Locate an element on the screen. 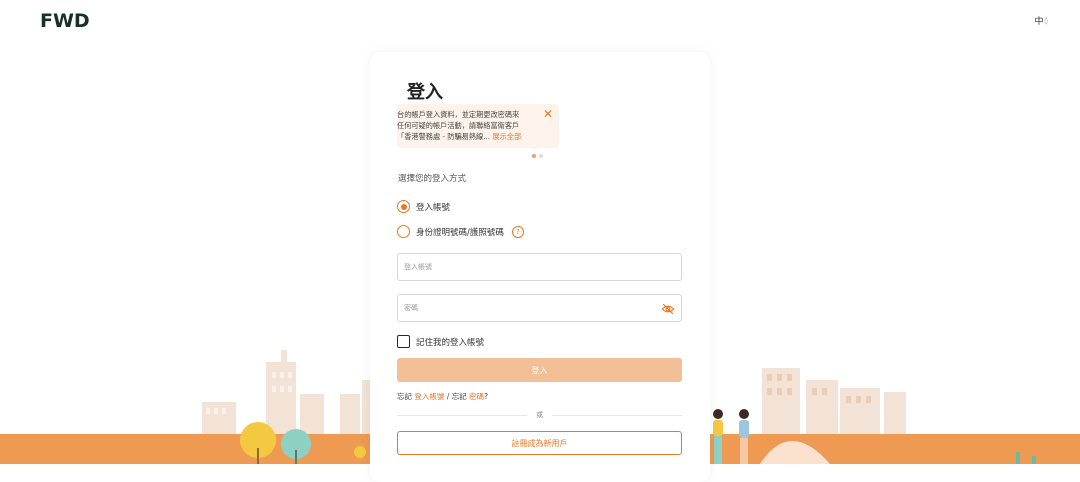 The image size is (1080, 482). logo-text: FWD is located at coordinates (65, 21).